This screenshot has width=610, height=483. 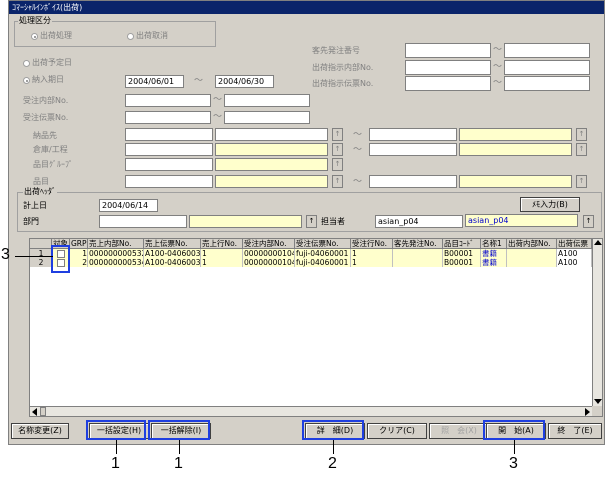 I want to click on department-code, so click(x=143, y=221).